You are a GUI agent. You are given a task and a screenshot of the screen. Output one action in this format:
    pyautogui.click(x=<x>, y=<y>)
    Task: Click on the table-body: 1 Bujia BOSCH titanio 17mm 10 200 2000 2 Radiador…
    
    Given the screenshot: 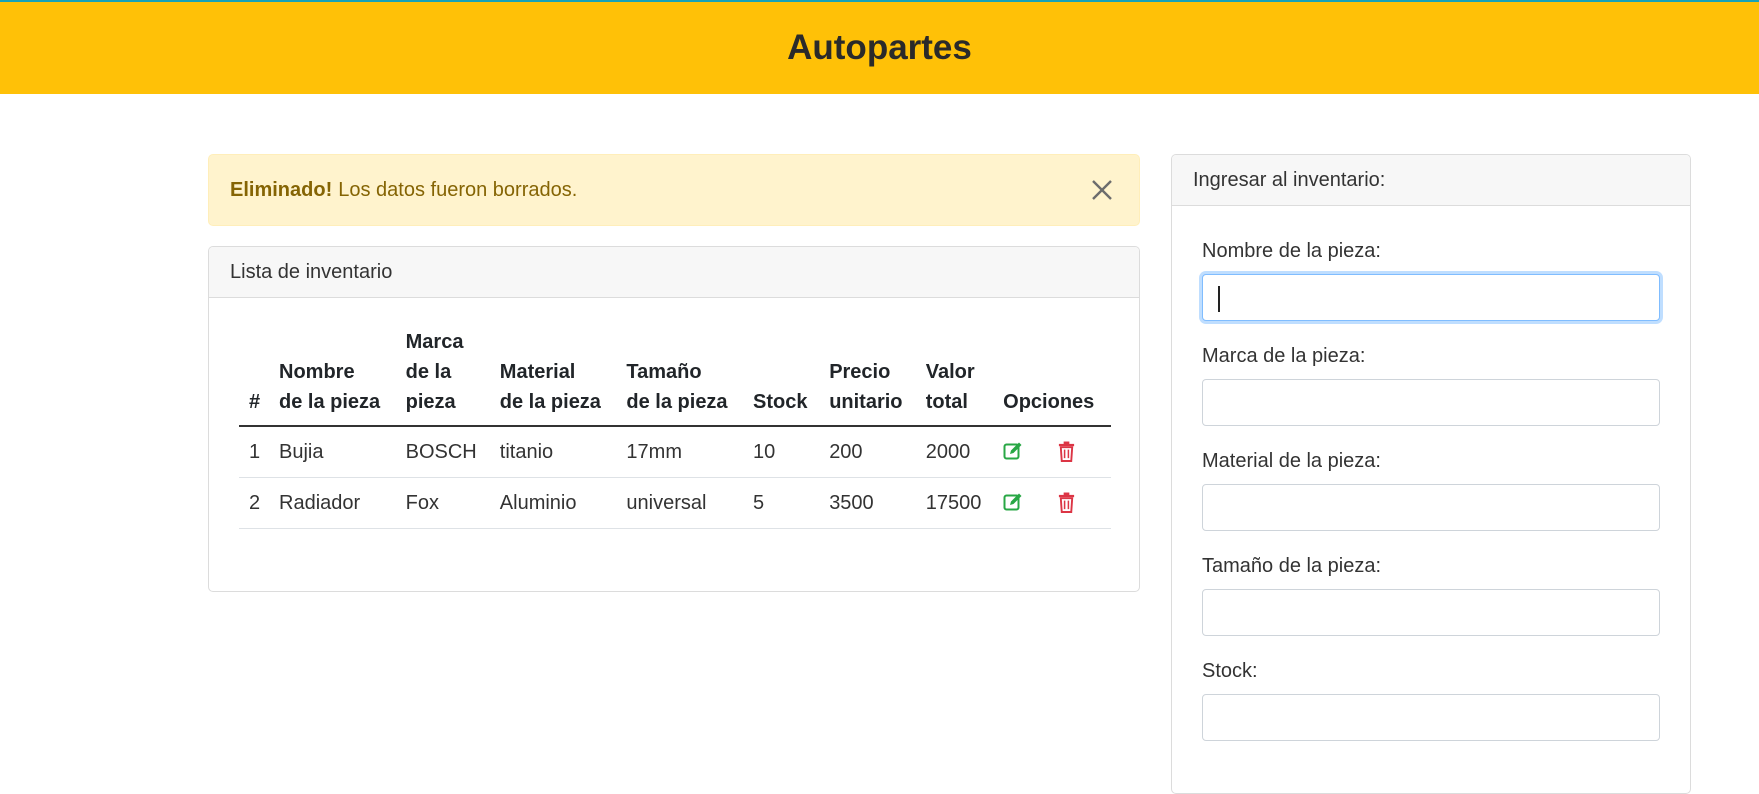 What is the action you would take?
    pyautogui.click(x=675, y=477)
    